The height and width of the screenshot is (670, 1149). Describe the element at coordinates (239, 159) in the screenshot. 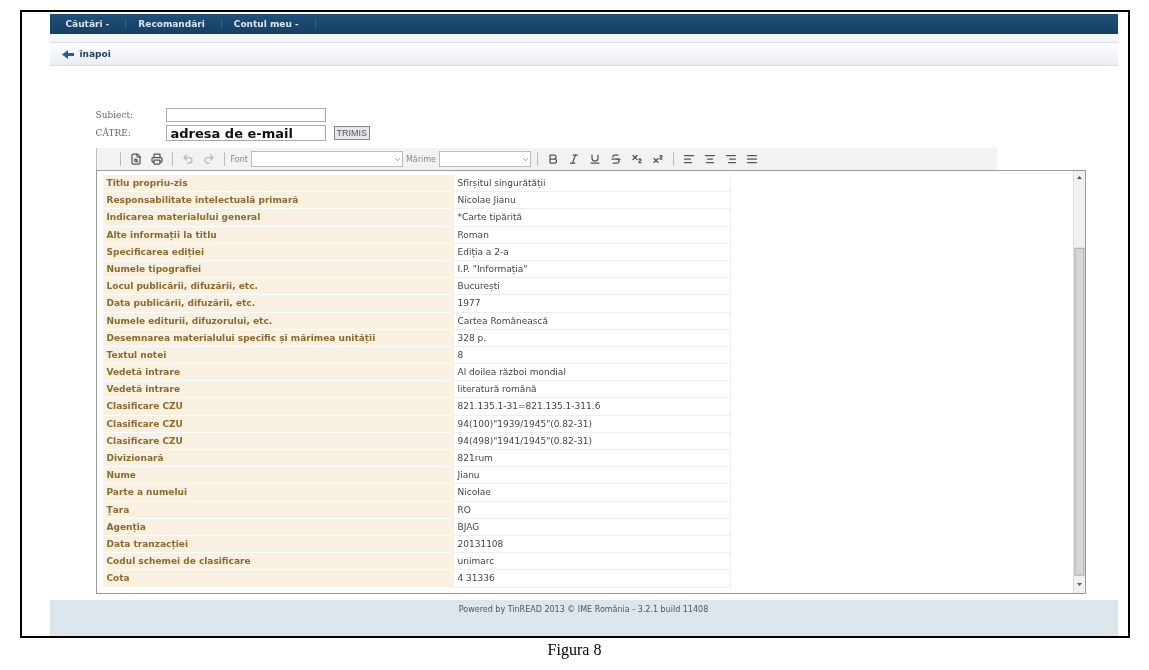

I see `font-label: Font` at that location.